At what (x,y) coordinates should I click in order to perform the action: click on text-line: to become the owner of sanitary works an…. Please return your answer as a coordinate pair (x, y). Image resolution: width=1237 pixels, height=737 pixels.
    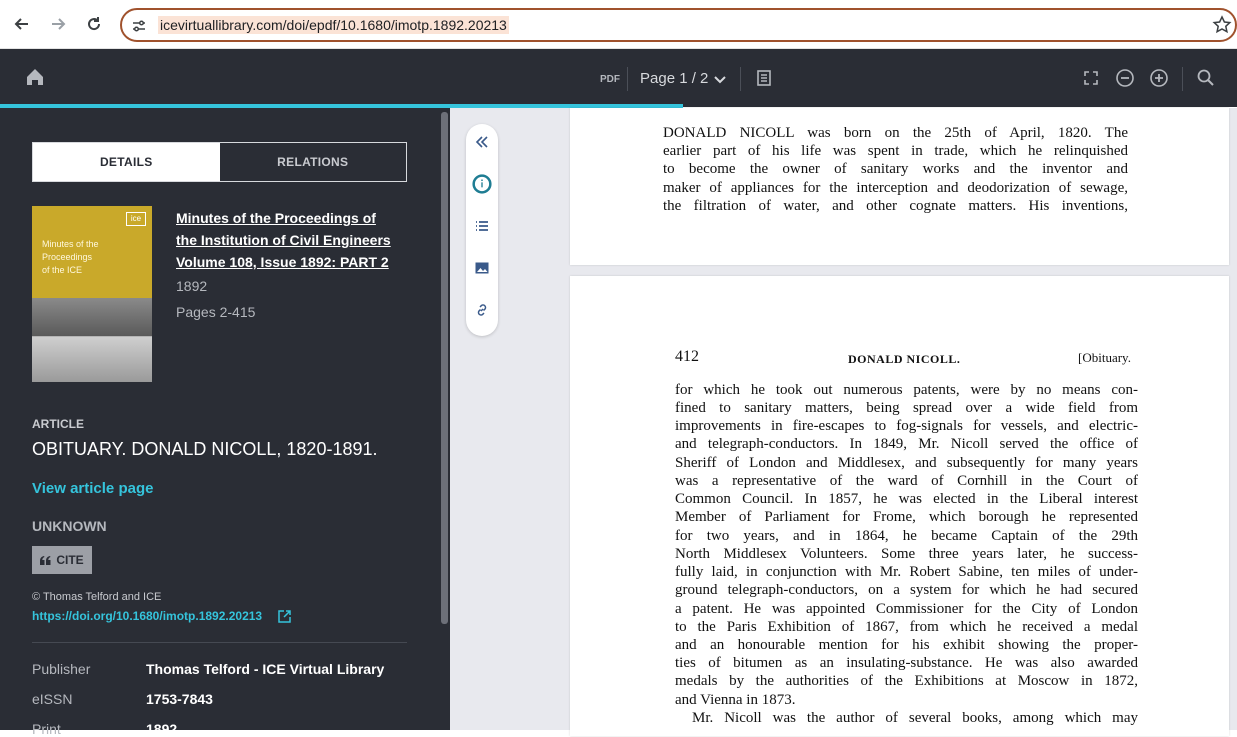
    Looking at the image, I should click on (895, 169).